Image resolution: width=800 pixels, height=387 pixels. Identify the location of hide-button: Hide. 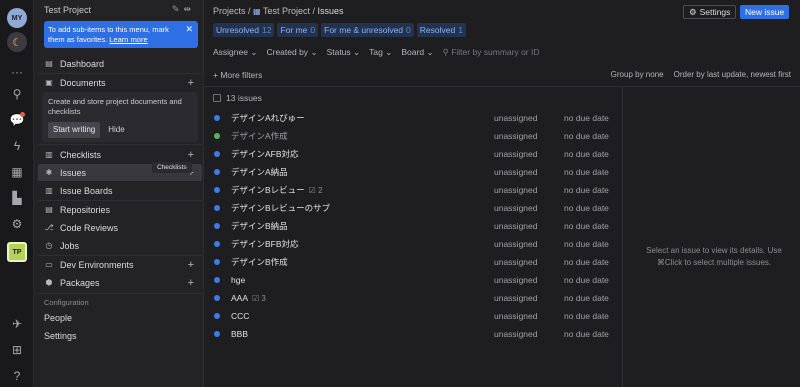
(116, 130).